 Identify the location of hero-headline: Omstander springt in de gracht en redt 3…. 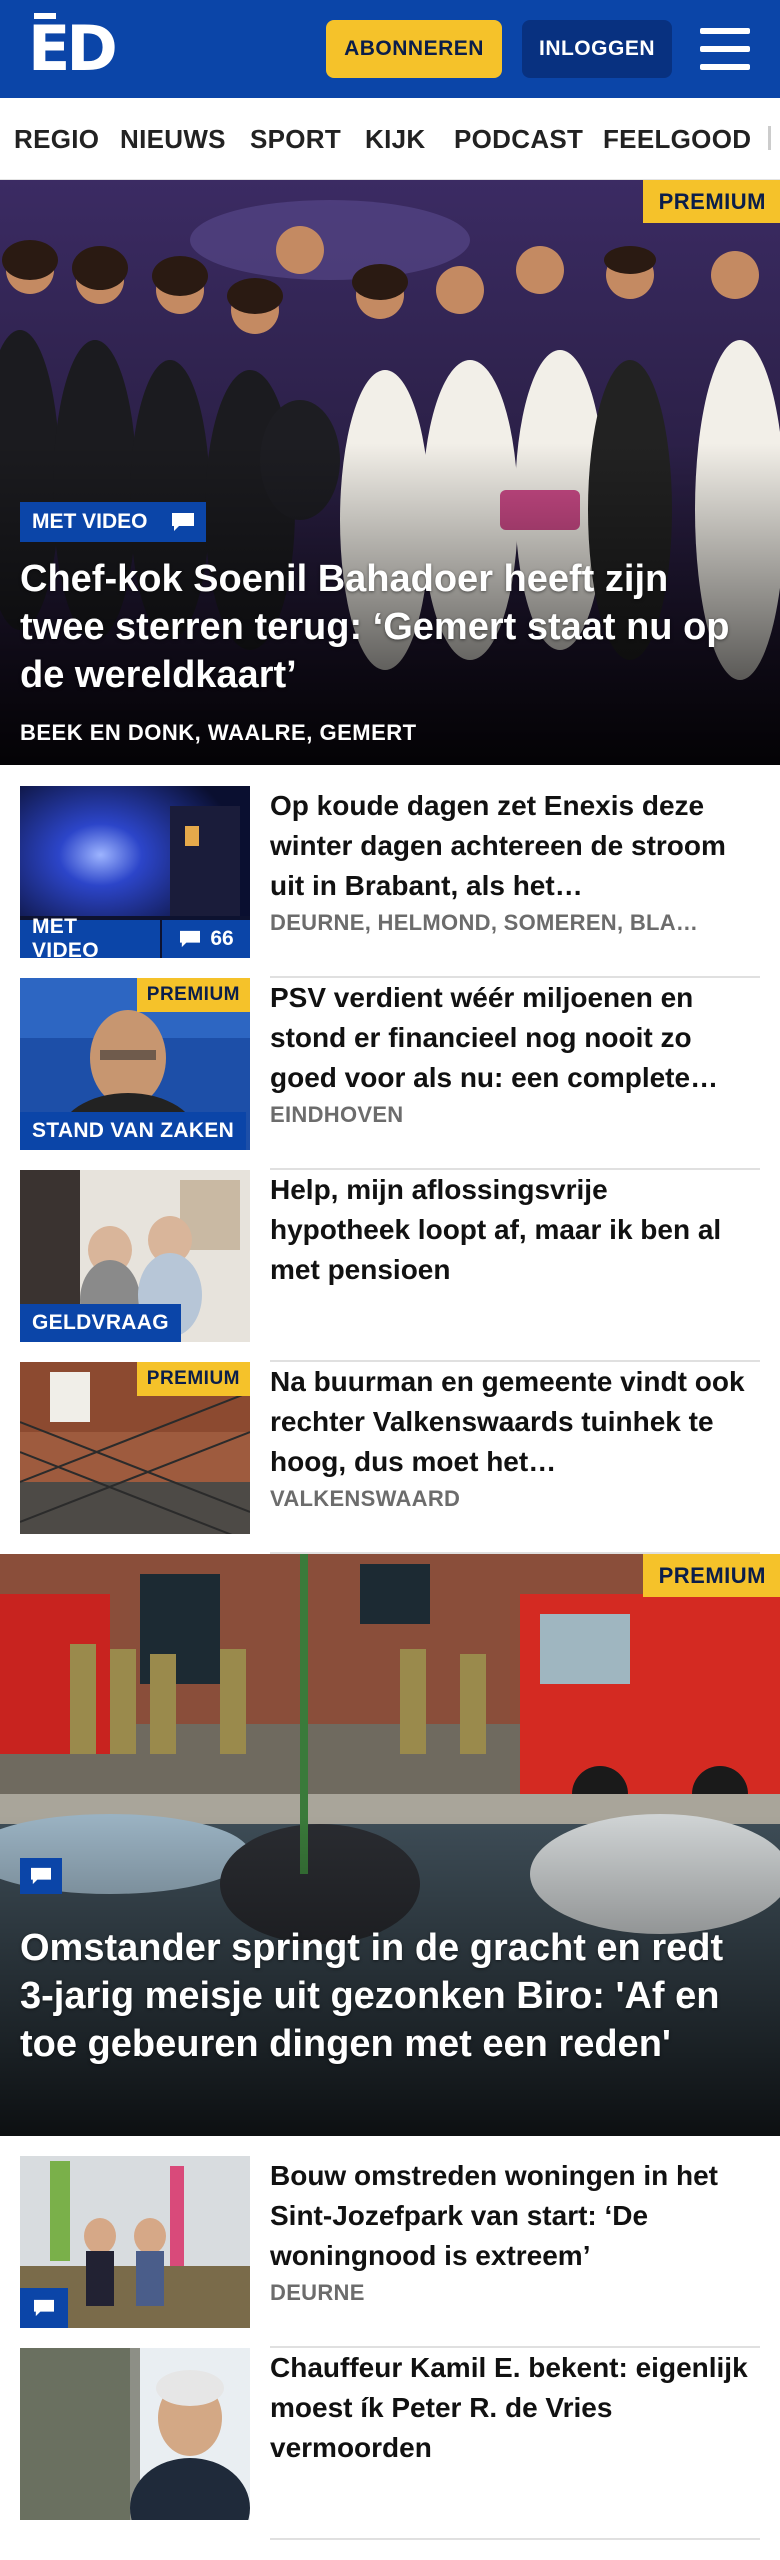
(385, 1996).